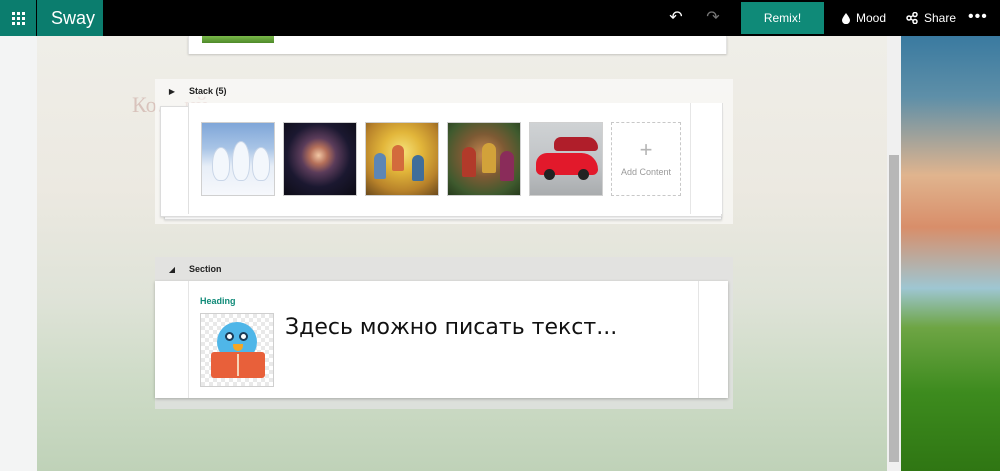 Image resolution: width=1000 pixels, height=471 pixels. I want to click on more-options-button: •••, so click(978, 18).